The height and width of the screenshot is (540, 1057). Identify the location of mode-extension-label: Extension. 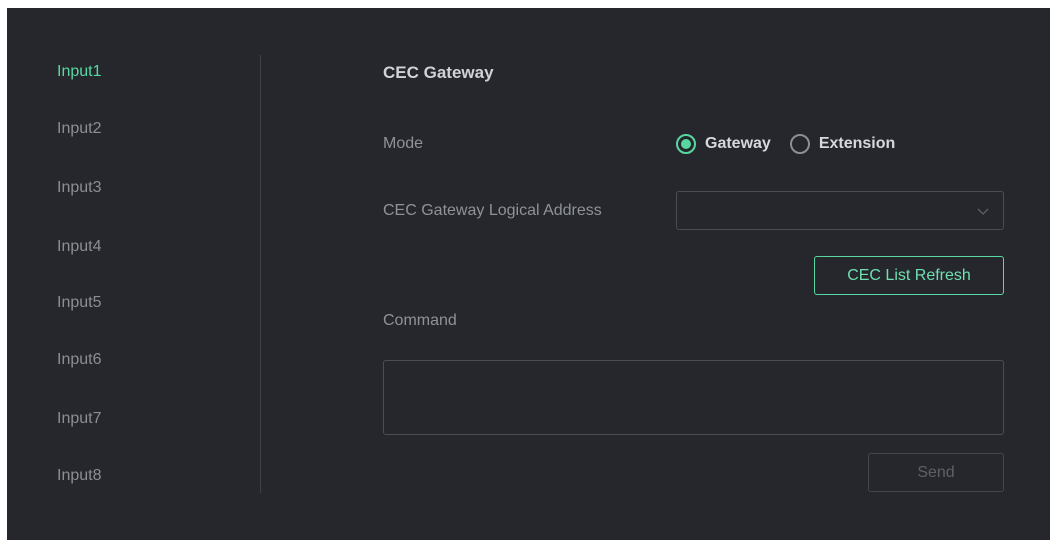
(857, 143).